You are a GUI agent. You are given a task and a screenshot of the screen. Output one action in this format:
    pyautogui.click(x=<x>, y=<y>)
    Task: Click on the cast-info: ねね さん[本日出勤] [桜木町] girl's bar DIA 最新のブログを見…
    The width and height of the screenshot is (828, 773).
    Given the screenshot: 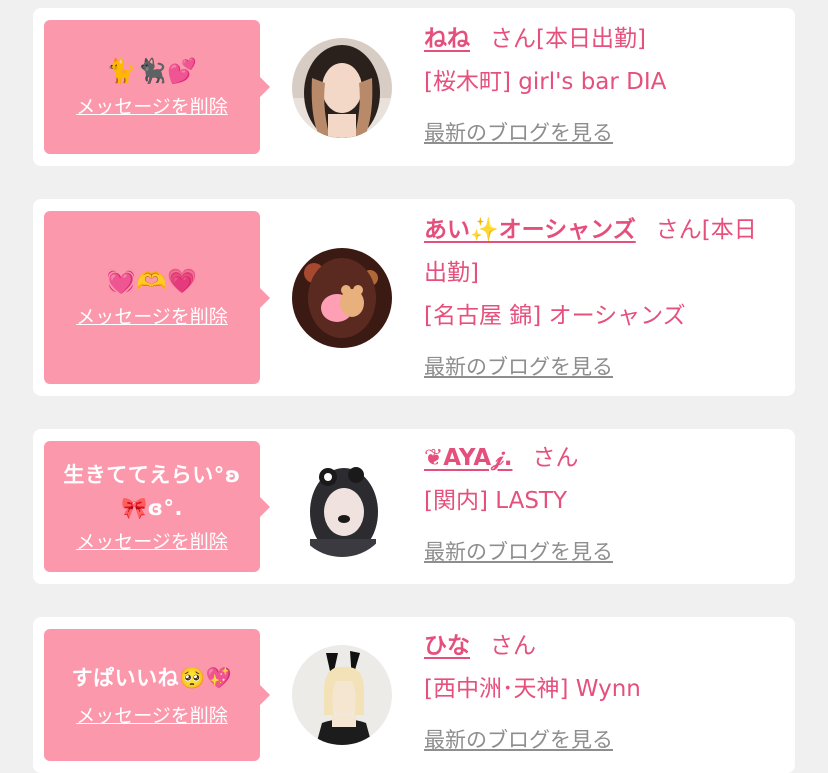 What is the action you would take?
    pyautogui.click(x=601, y=86)
    